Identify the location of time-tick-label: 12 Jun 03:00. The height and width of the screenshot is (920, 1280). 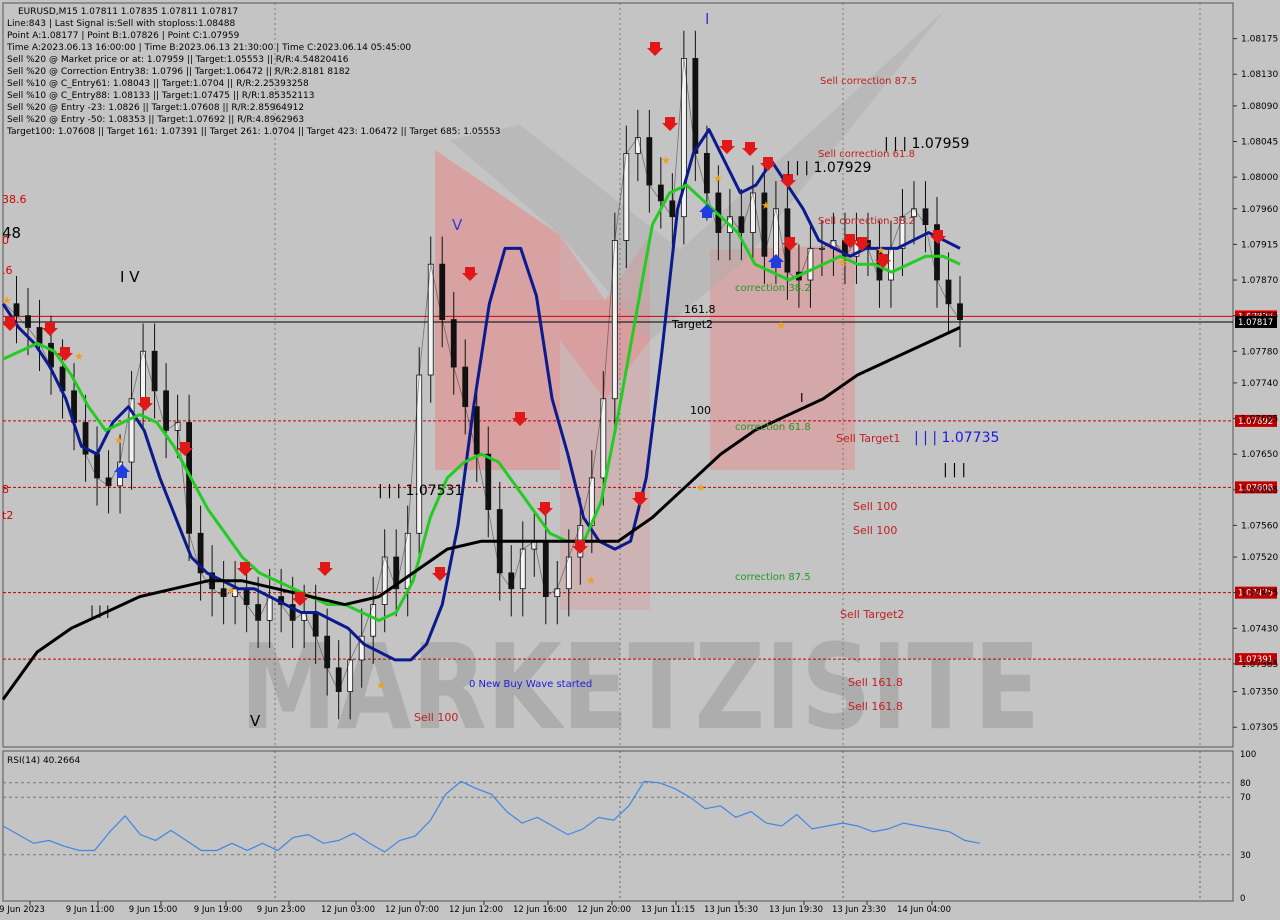
(348, 910).